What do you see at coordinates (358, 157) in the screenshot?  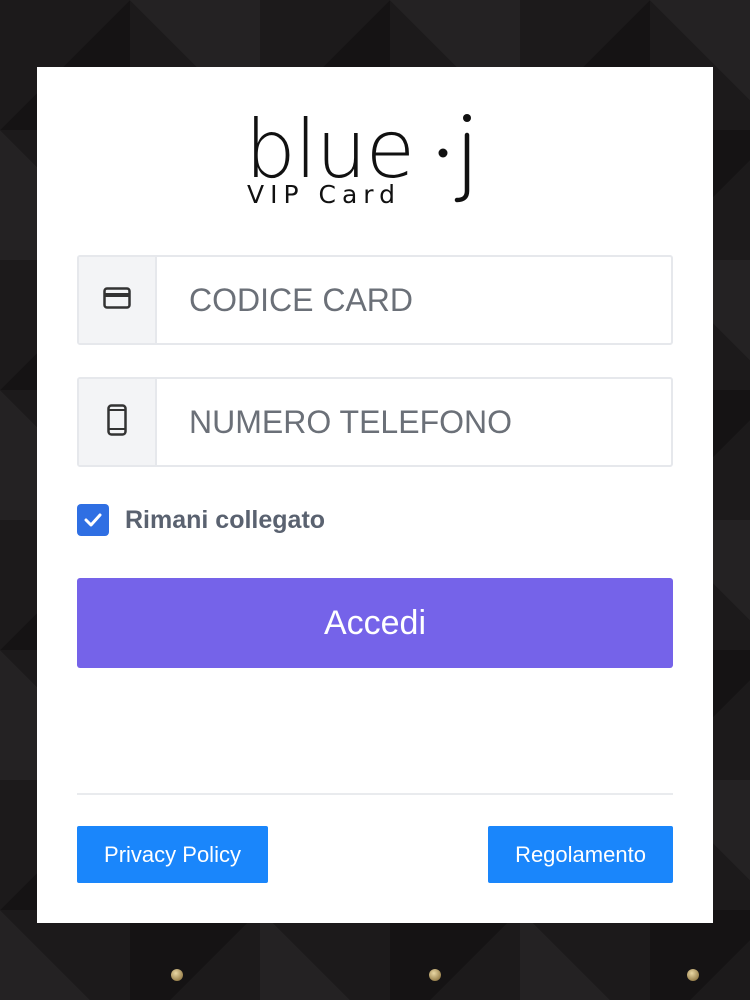 I see `blue-j-logo: blue VIP Card` at bounding box center [358, 157].